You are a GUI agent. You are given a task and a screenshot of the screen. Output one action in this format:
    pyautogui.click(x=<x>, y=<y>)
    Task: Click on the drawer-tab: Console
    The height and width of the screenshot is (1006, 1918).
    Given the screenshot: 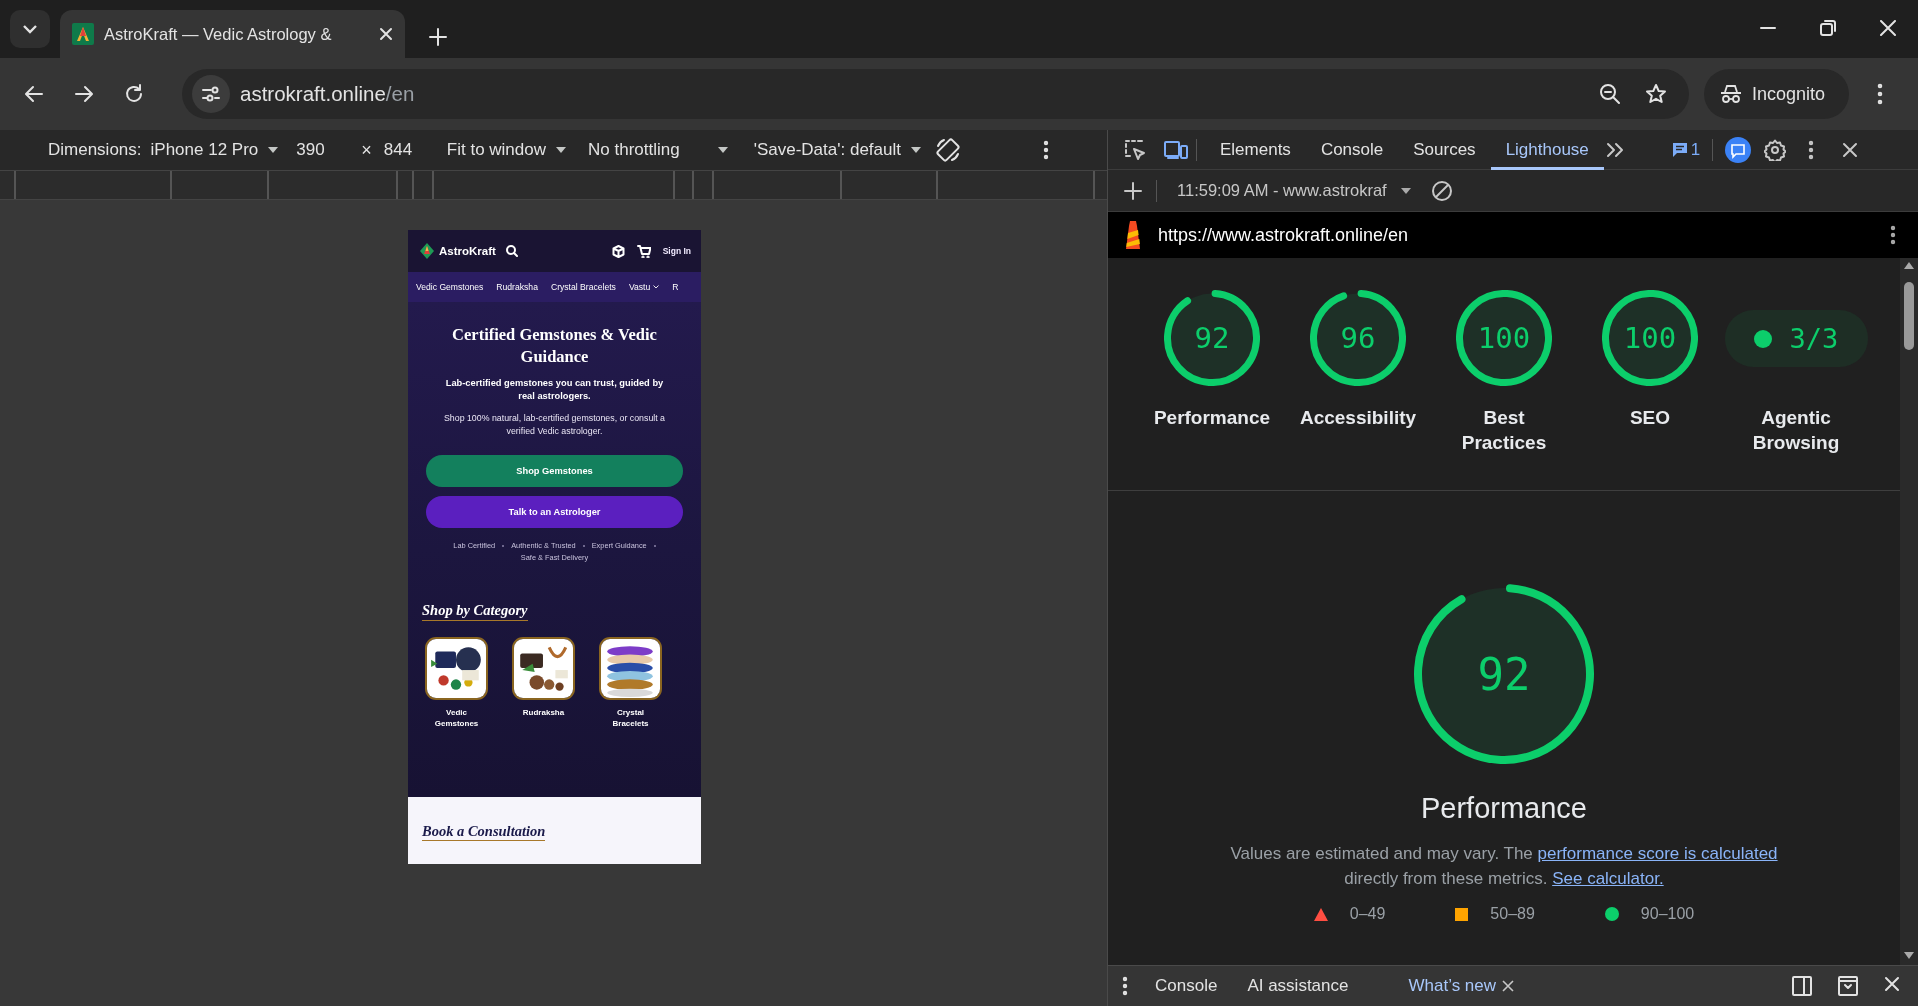 What is the action you would take?
    pyautogui.click(x=1186, y=986)
    